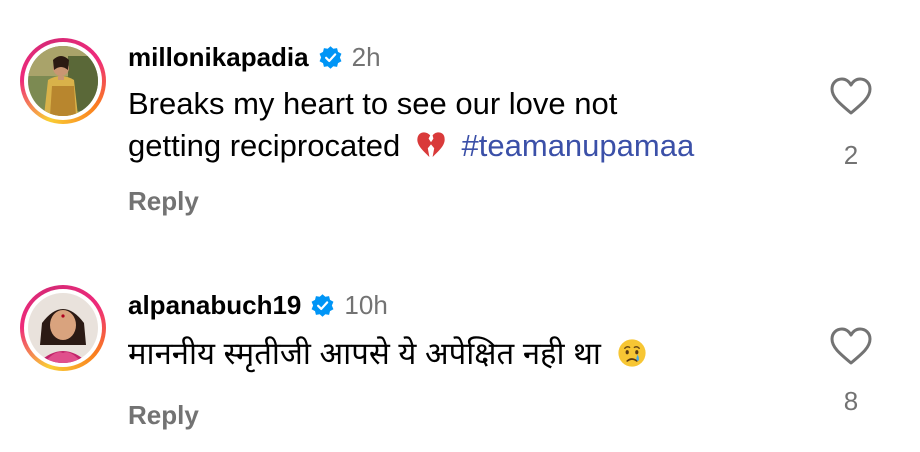  I want to click on broken-heart-icon, so click(431, 145).